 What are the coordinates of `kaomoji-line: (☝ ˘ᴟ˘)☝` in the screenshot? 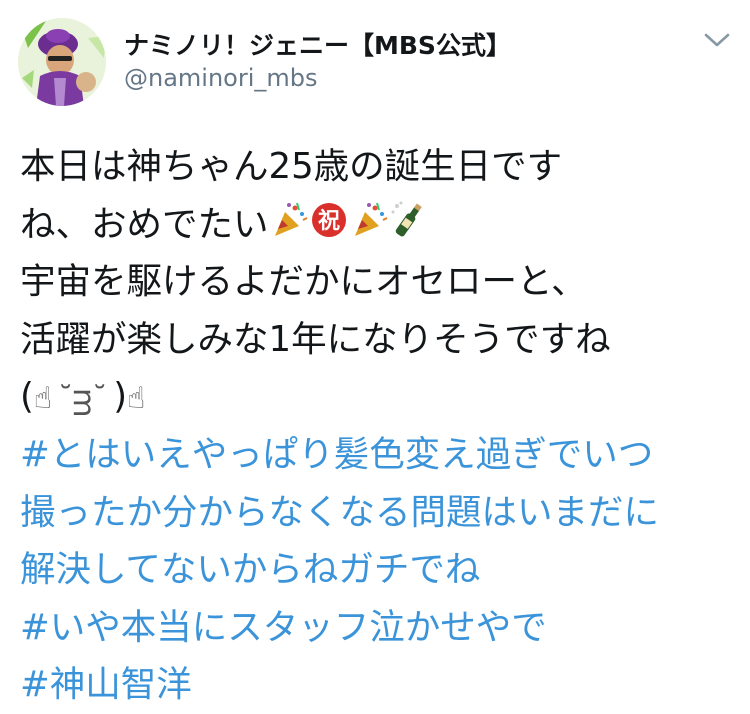 It's located at (380, 397).